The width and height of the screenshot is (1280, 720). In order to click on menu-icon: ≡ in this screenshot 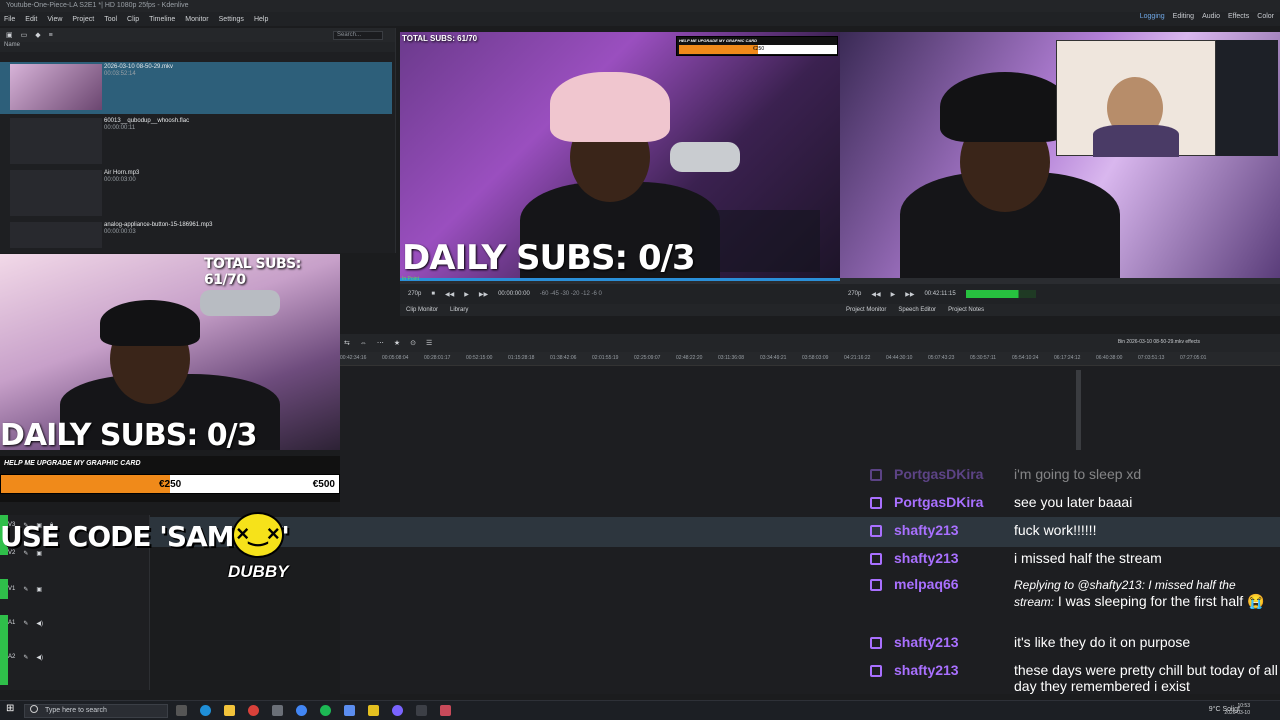, I will do `click(51, 35)`.